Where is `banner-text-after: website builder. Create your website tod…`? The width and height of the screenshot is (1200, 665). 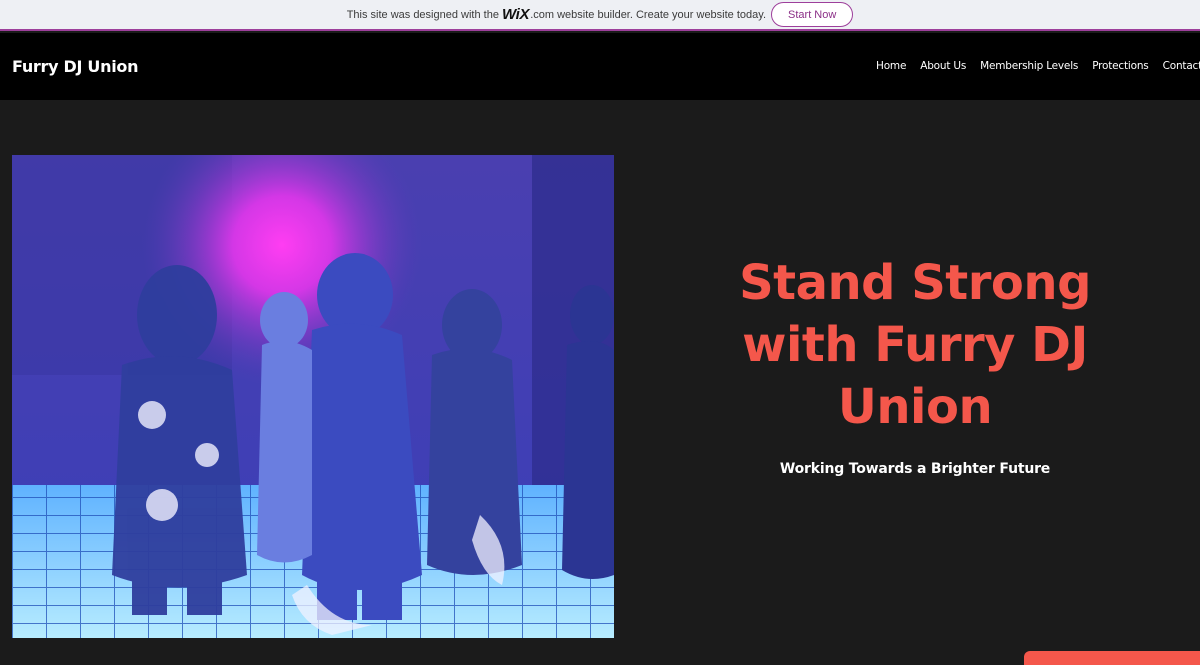 banner-text-after: website builder. Create your website tod… is located at coordinates (662, 14).